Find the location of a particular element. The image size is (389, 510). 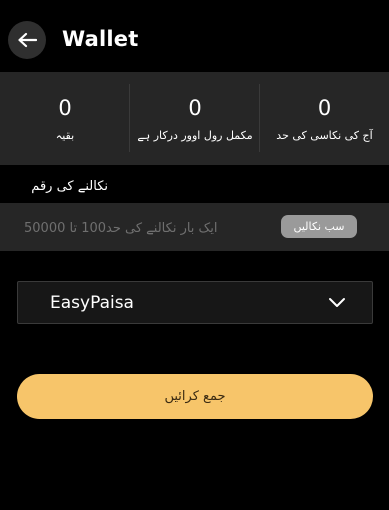

stat-daily-limit: 0 آج کی نکاسی کی حد is located at coordinates (324, 118).